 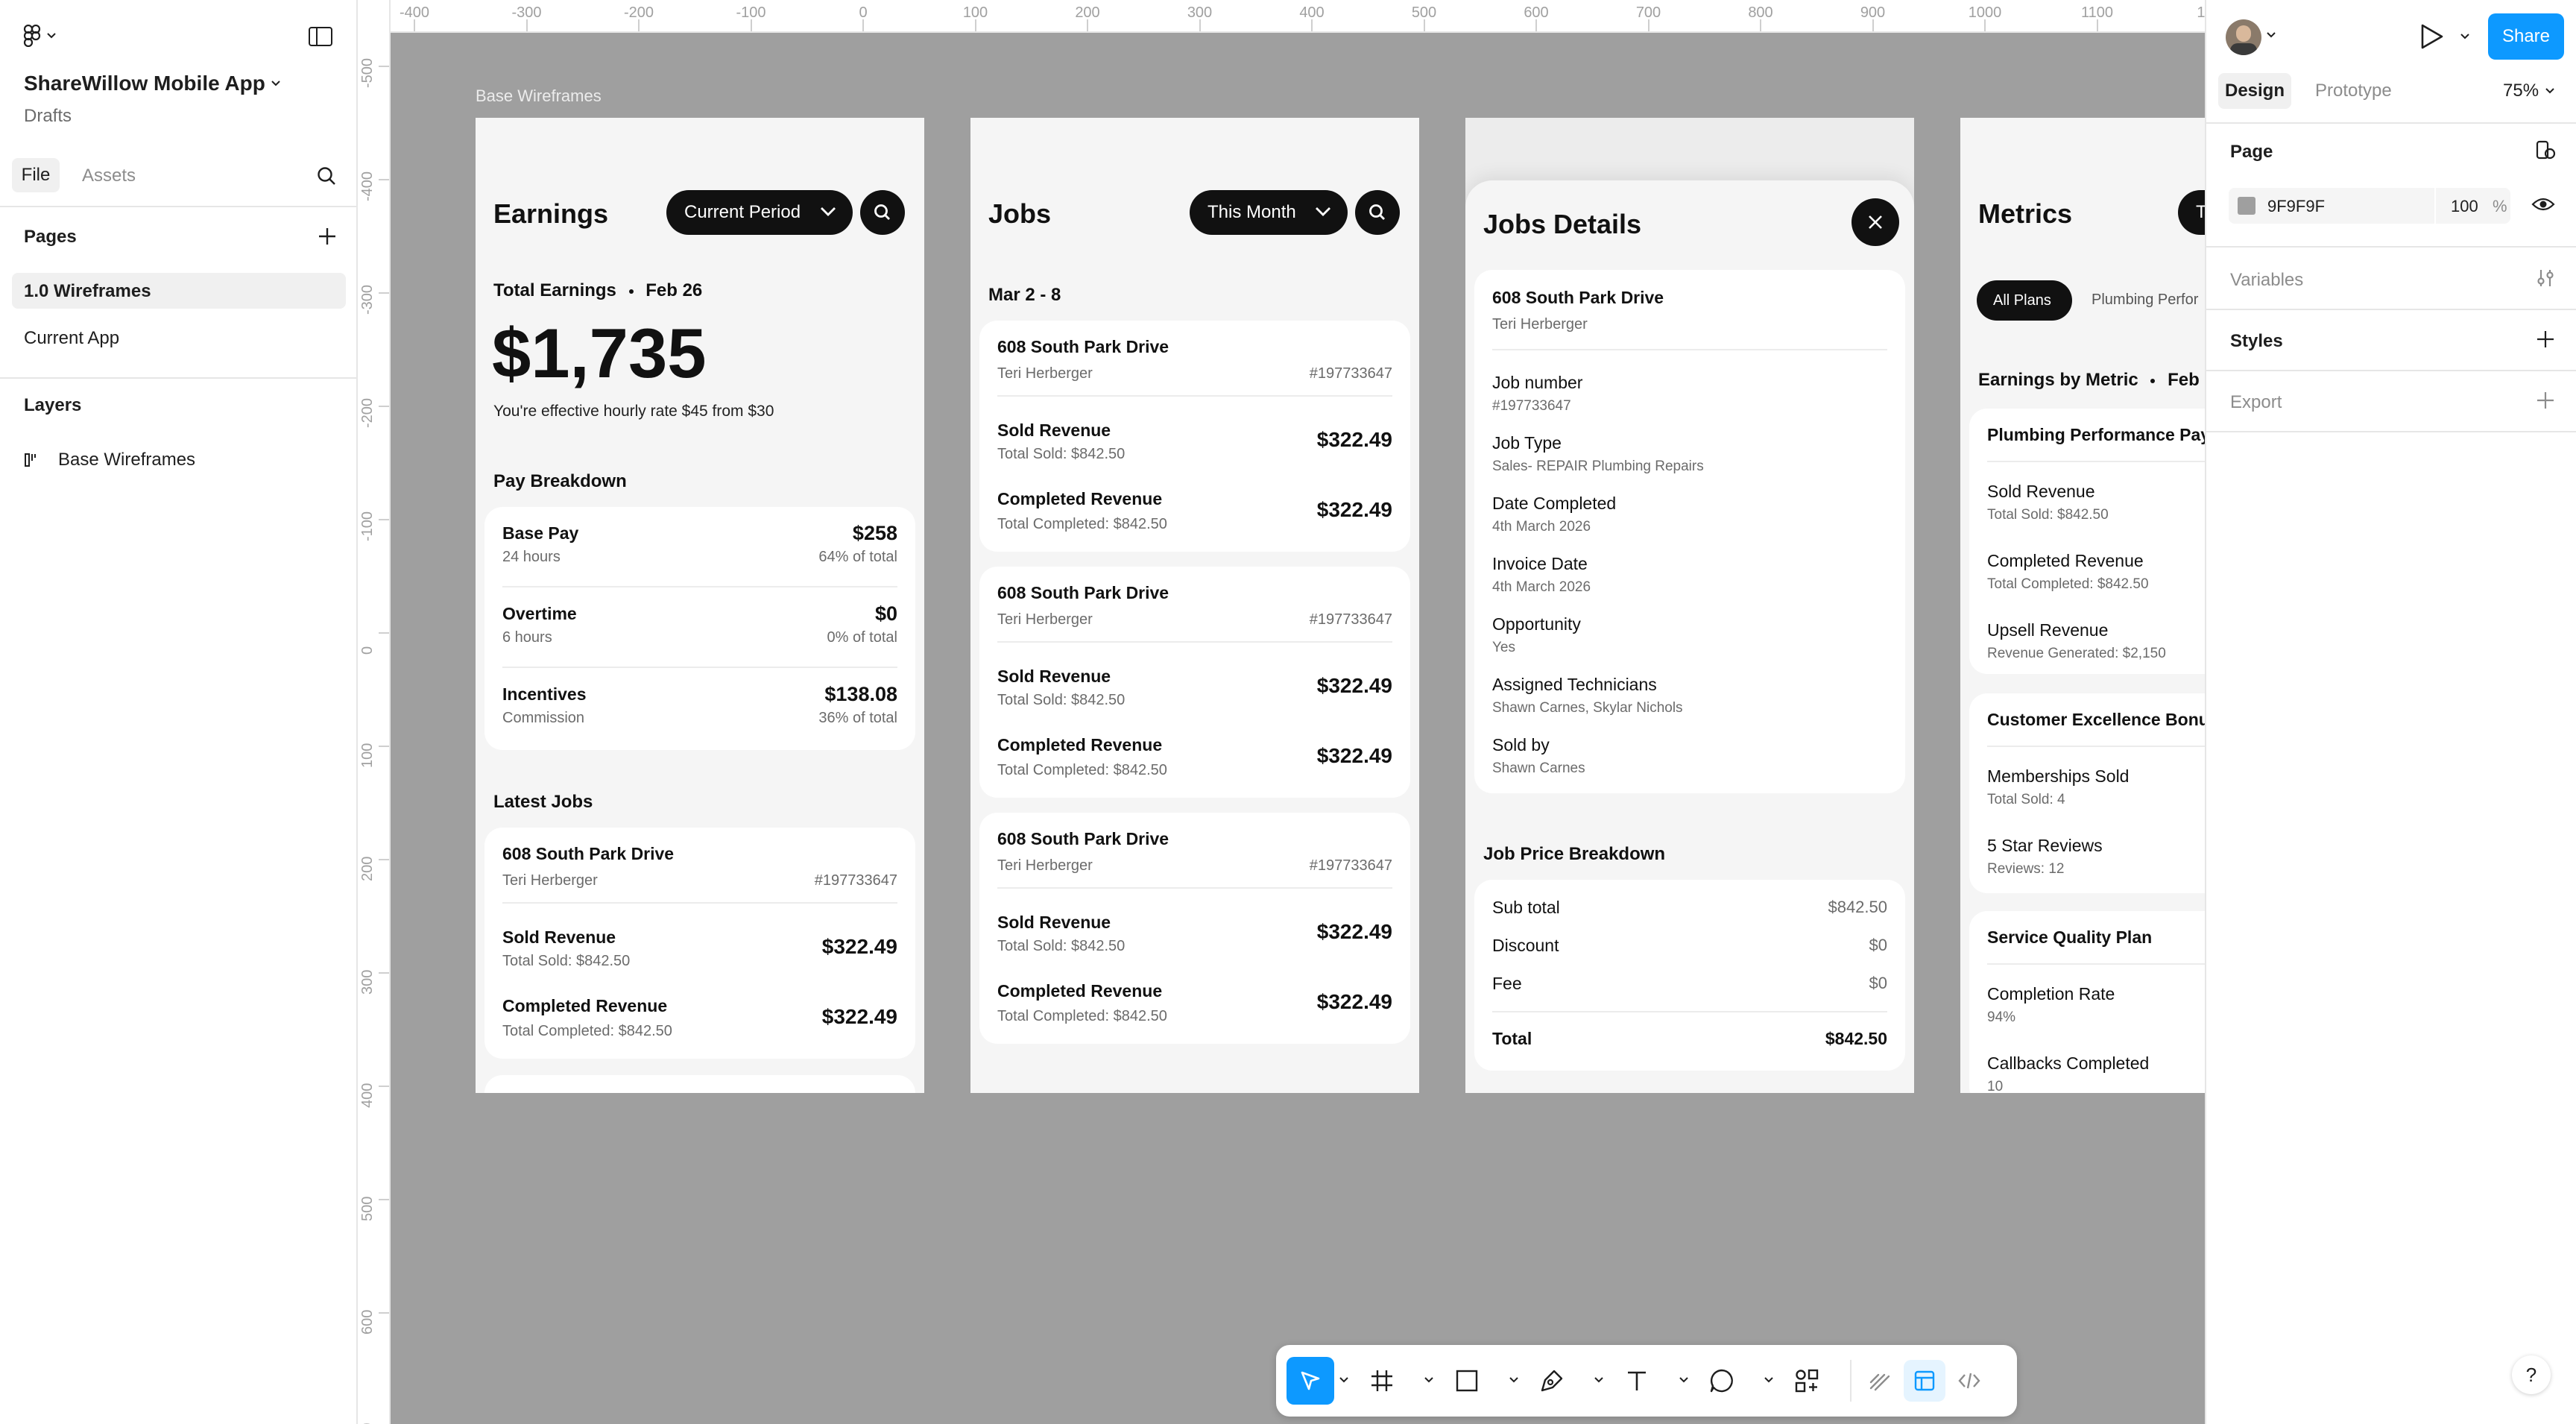 What do you see at coordinates (144, 83) in the screenshot?
I see `project-title: ShareWillow Mobile App` at bounding box center [144, 83].